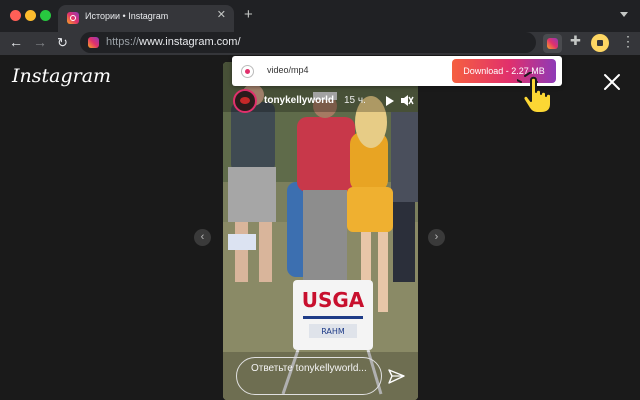 The image size is (640, 400). Describe the element at coordinates (624, 14) in the screenshot. I see `tab-search-chevron-icon` at that location.